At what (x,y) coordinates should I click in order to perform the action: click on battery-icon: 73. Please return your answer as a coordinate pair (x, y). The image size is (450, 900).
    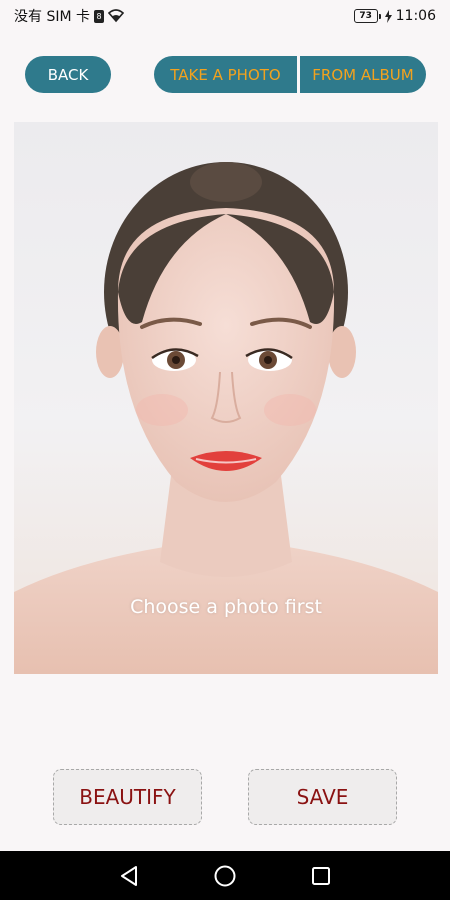
    Looking at the image, I should click on (367, 16).